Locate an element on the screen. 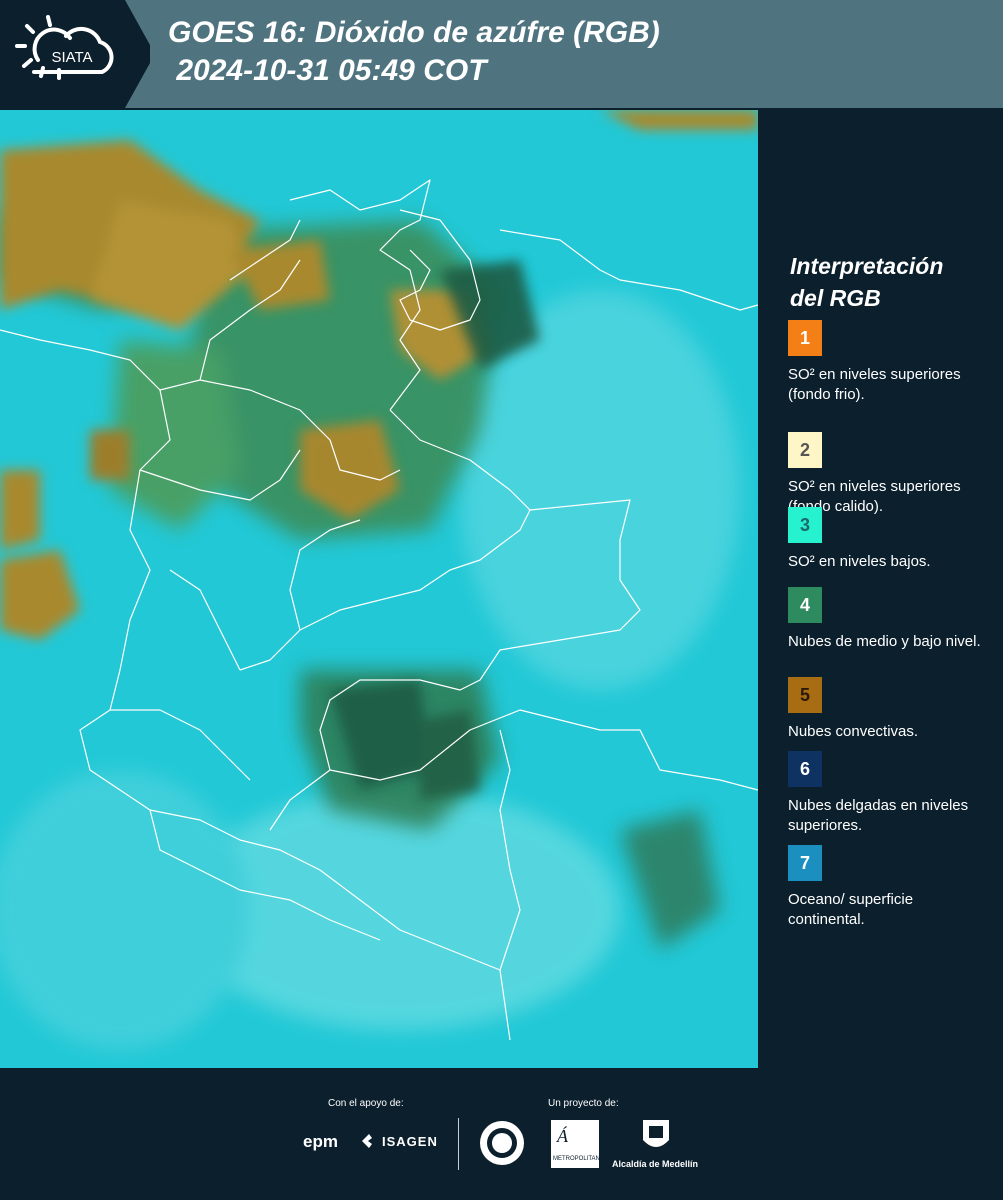 The image size is (1003, 1200). legend-item-text: Oceano/ superficie continental. is located at coordinates (851, 909).